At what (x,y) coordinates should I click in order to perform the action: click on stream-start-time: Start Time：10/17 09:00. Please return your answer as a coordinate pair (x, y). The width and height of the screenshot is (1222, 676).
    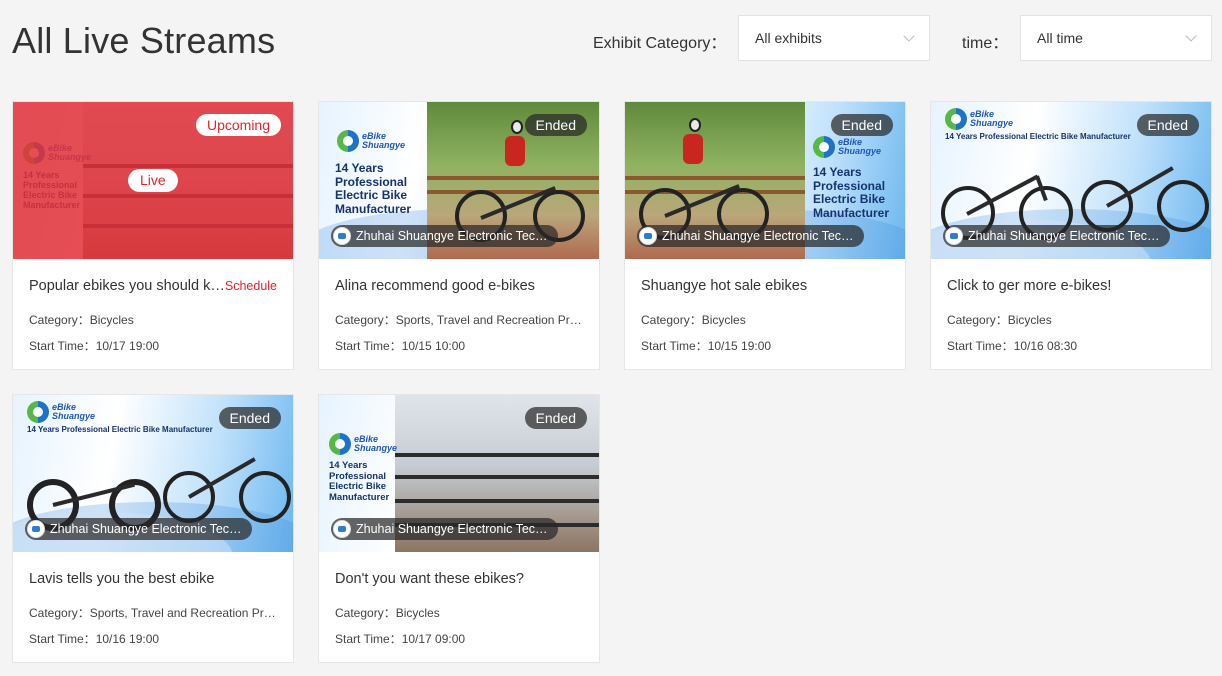
    Looking at the image, I should click on (400, 639).